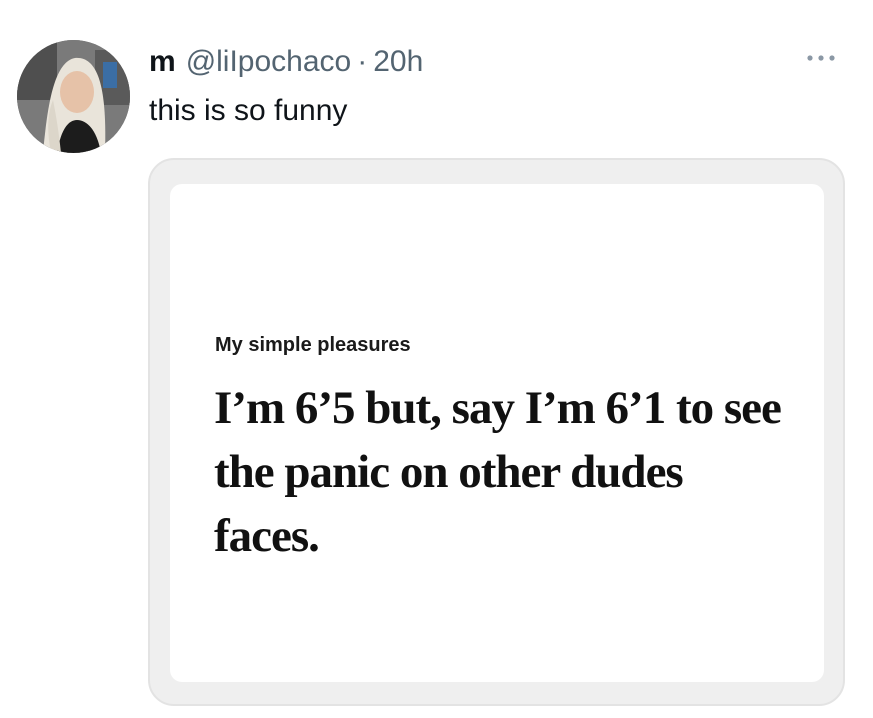 The image size is (873, 718). I want to click on tweet-header: m @liIpochaco · 20h, so click(286, 62).